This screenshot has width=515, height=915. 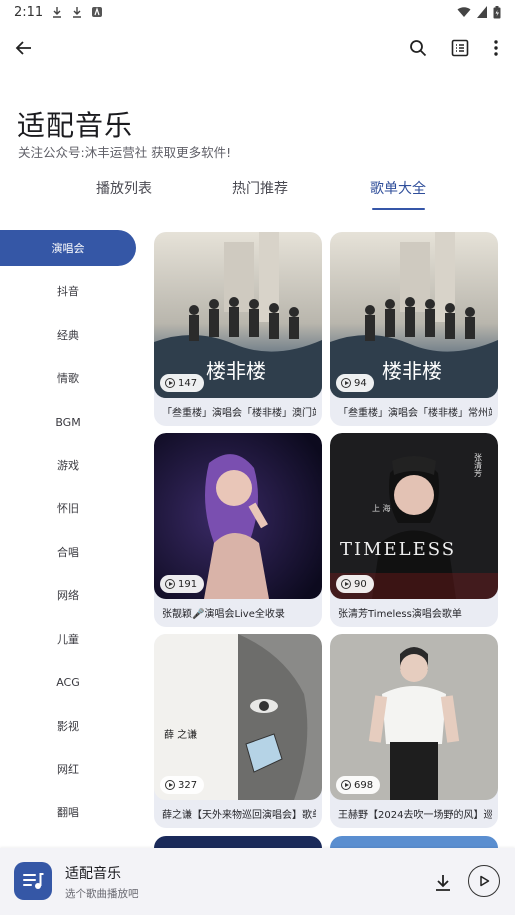 I want to click on category-item: 抖音, so click(x=68, y=291).